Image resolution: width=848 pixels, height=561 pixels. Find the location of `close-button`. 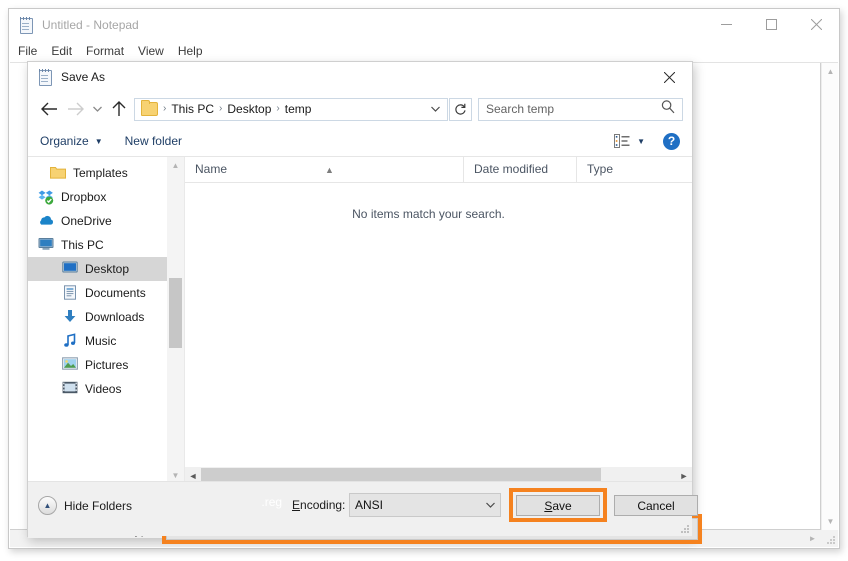

close-button is located at coordinates (816, 24).